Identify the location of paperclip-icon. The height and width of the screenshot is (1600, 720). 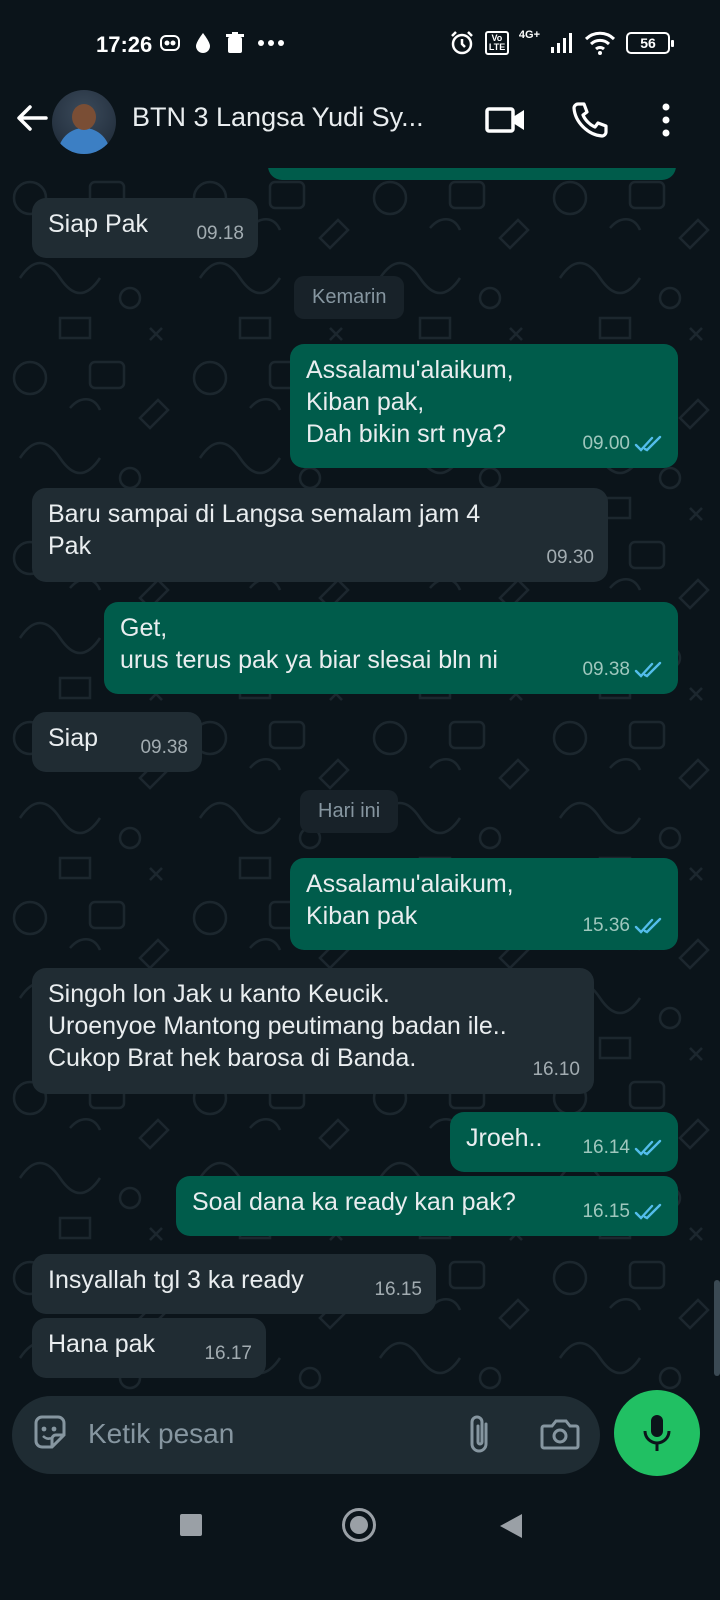
(480, 1434).